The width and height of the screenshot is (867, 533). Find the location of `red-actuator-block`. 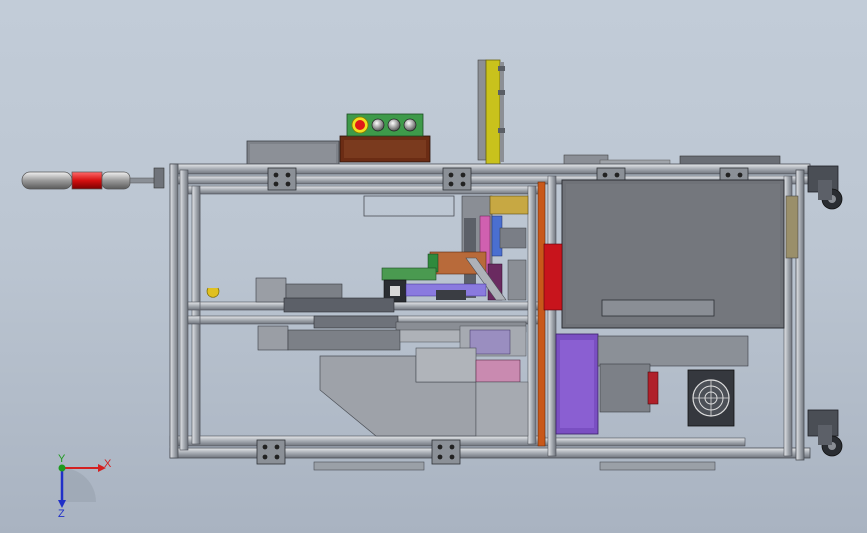

red-actuator-block is located at coordinates (553, 277).